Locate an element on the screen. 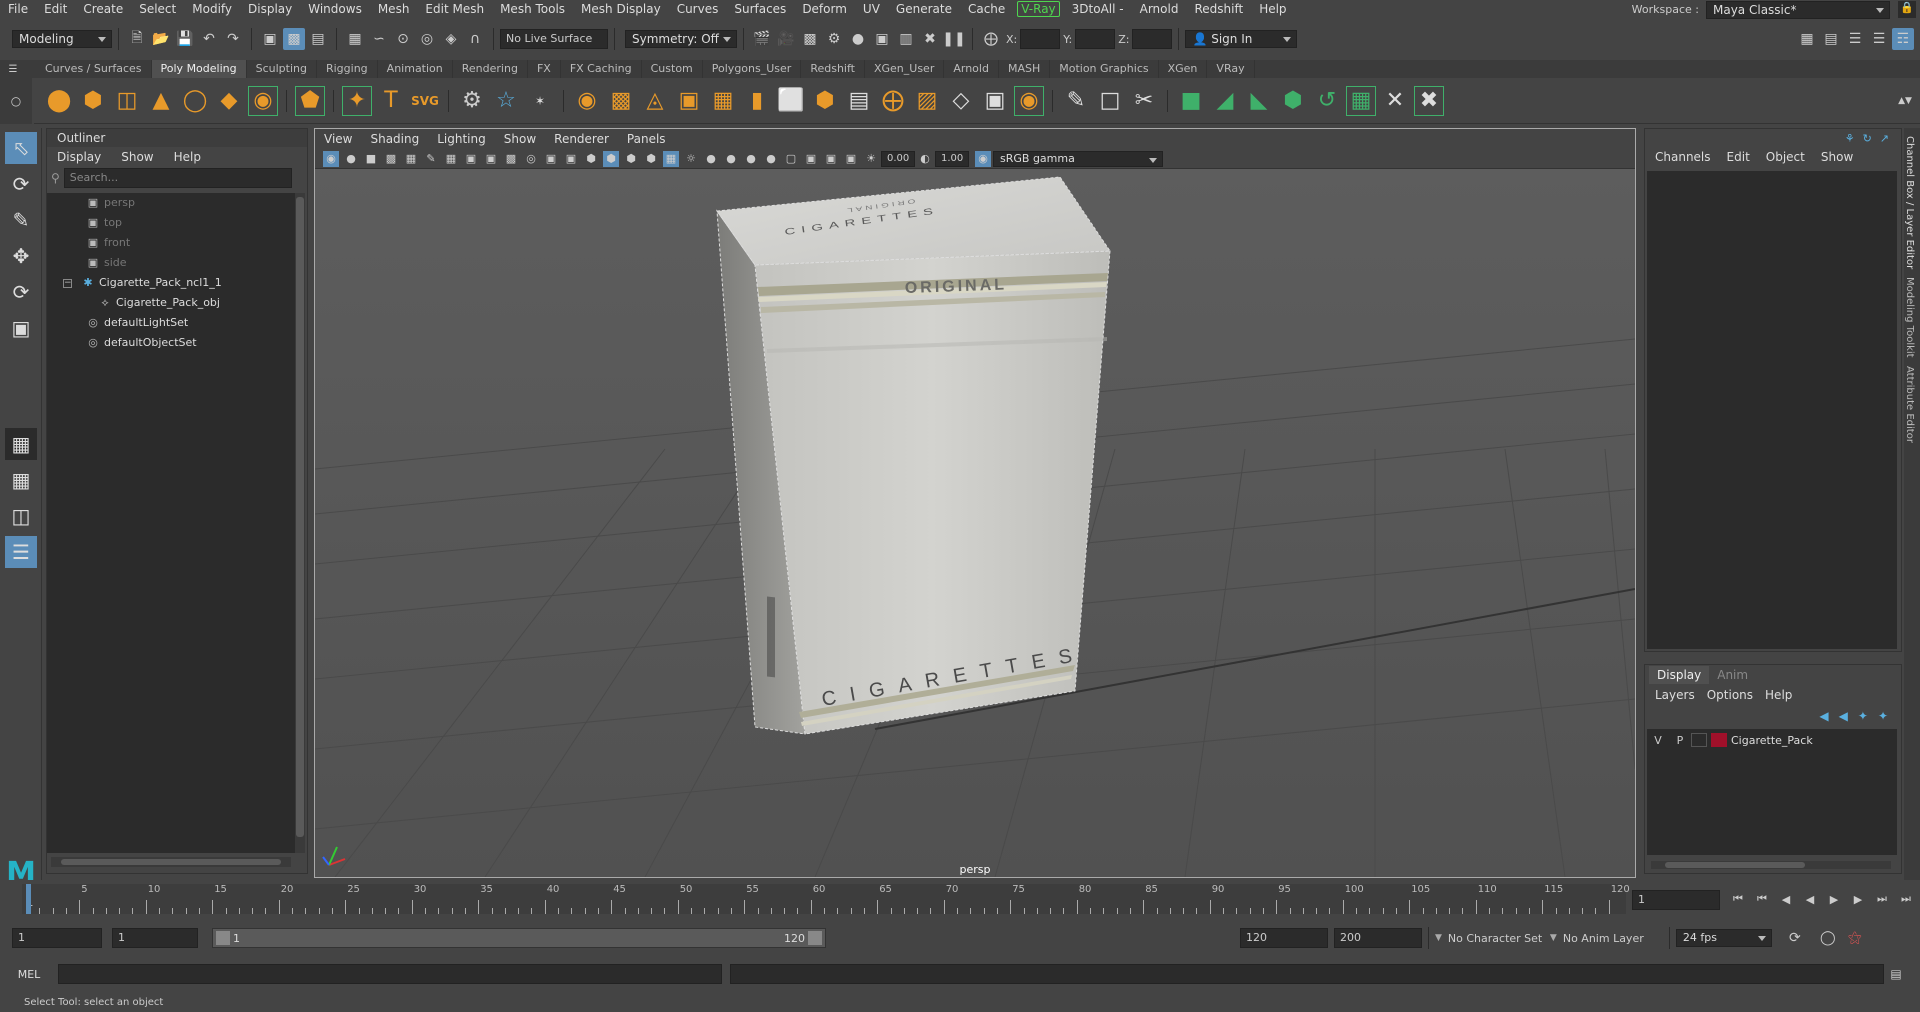 The image size is (1920, 1012). motion-blur-icon: ● is located at coordinates (731, 159).